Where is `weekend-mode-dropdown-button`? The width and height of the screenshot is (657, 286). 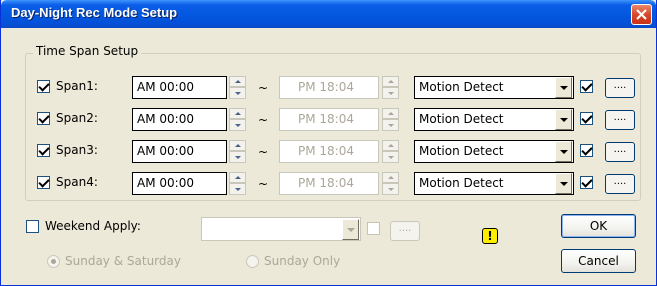 weekend-mode-dropdown-button is located at coordinates (350, 229).